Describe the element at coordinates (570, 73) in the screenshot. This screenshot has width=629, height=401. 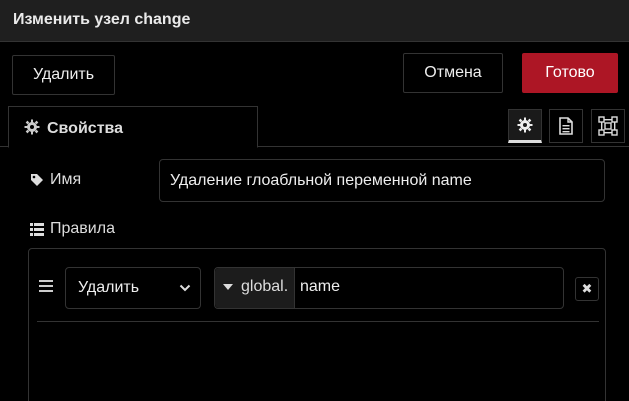
I see `done-button: Готово` at that location.